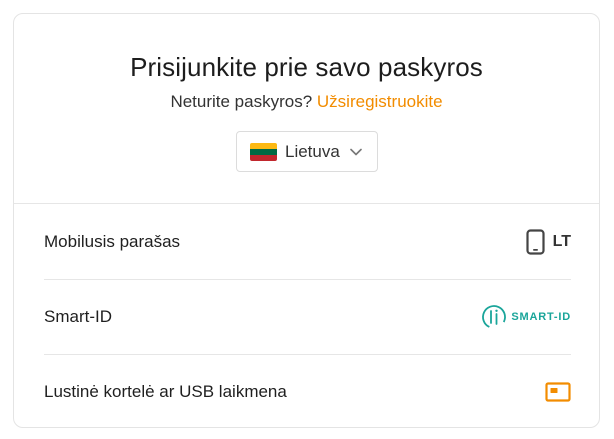 The width and height of the screenshot is (614, 439). I want to click on login-method-label: Lustinė kortelė ar USB laikmena, so click(165, 391).